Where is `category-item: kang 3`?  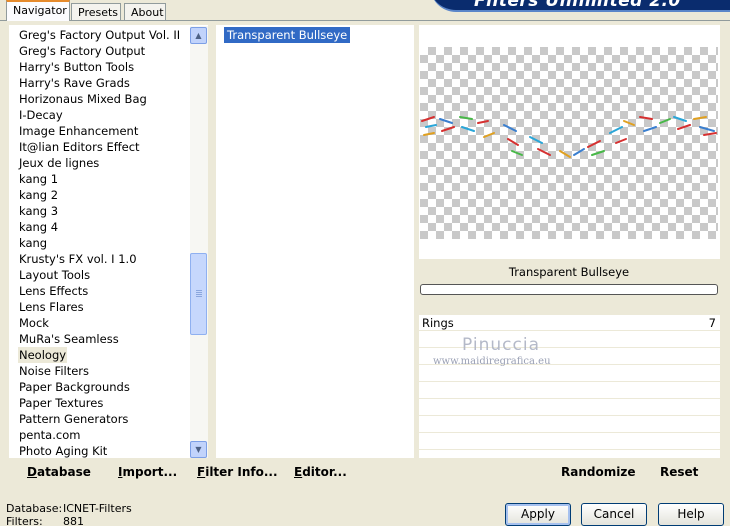
category-item: kang 3 is located at coordinates (38, 211).